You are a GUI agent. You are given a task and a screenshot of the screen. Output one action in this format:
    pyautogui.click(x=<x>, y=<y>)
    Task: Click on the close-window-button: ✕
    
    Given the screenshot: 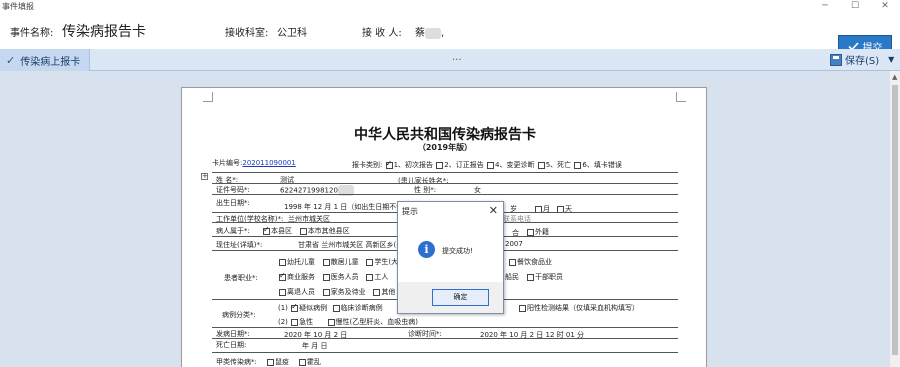 What is the action you would take?
    pyautogui.click(x=885, y=6)
    